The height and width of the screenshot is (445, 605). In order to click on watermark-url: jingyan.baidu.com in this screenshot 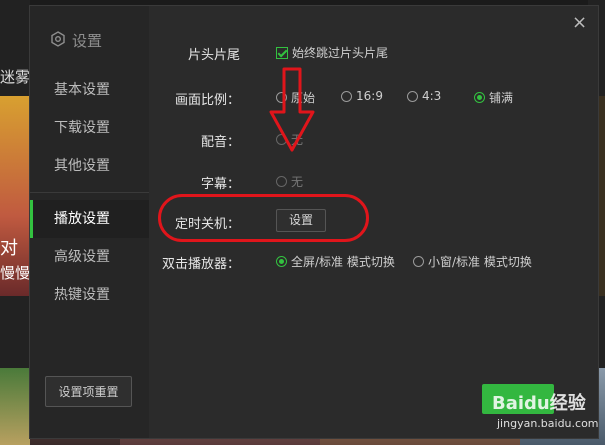, I will do `click(548, 423)`.